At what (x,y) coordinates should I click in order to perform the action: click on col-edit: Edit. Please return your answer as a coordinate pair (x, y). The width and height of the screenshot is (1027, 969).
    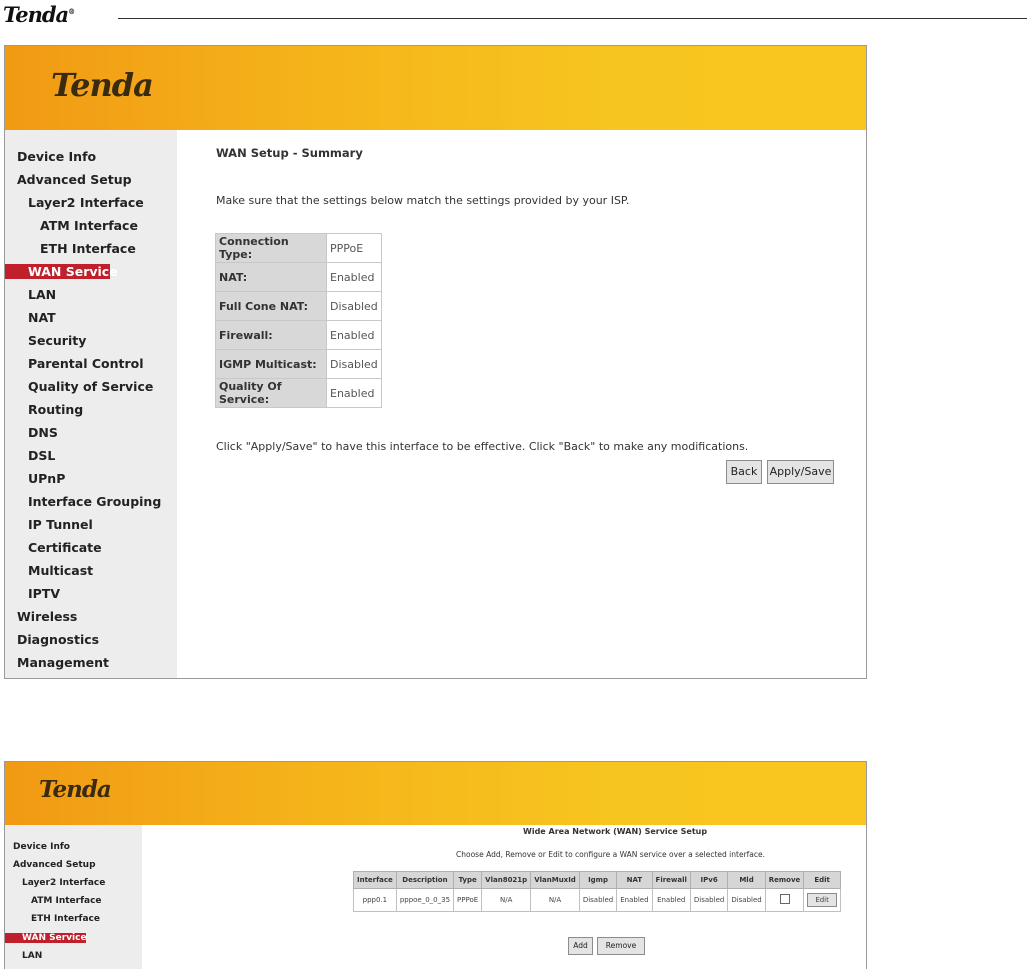
    Looking at the image, I should click on (822, 880).